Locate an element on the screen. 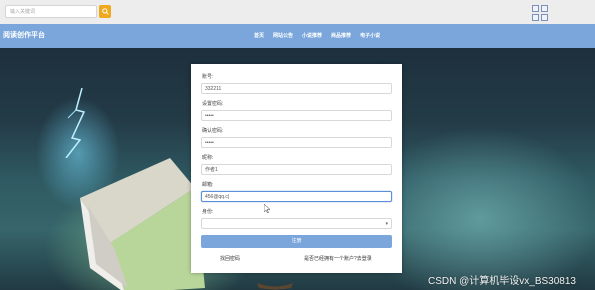  nav-item-home: 首页 is located at coordinates (259, 35).